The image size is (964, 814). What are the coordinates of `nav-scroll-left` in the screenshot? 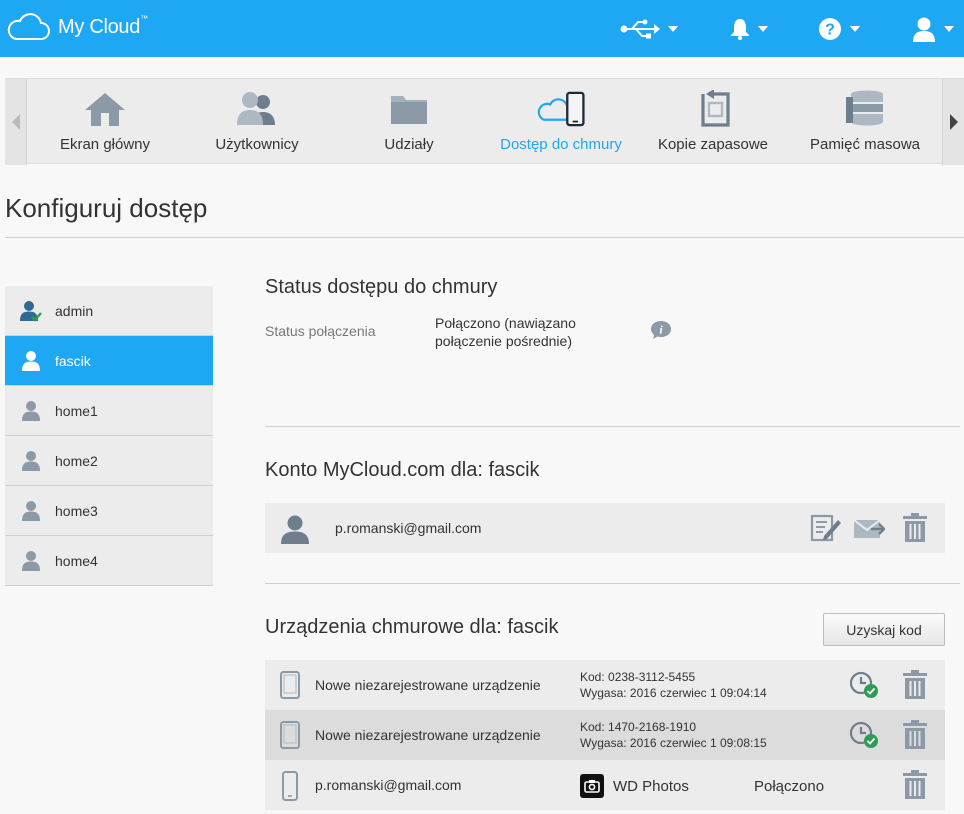 It's located at (16, 122).